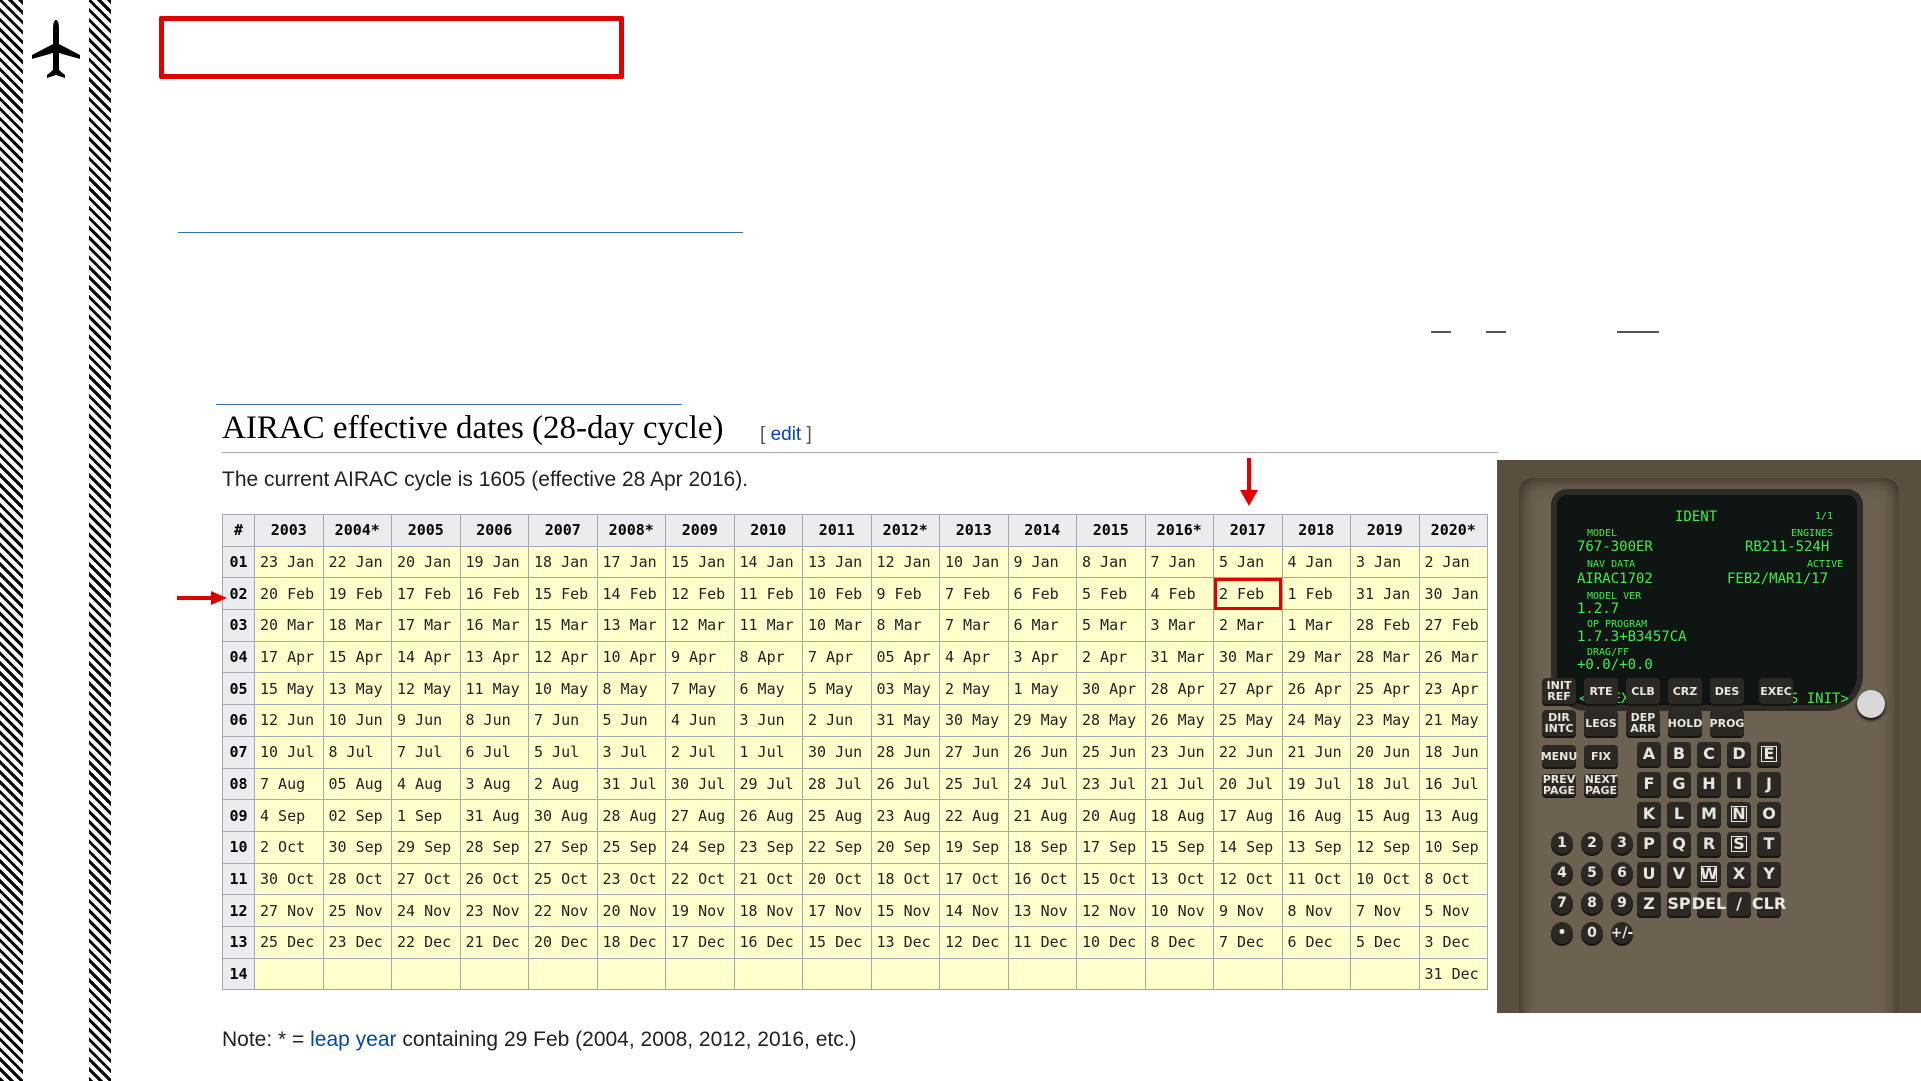  What do you see at coordinates (1042, 530) in the screenshot?
I see `year-header: 2014` at bounding box center [1042, 530].